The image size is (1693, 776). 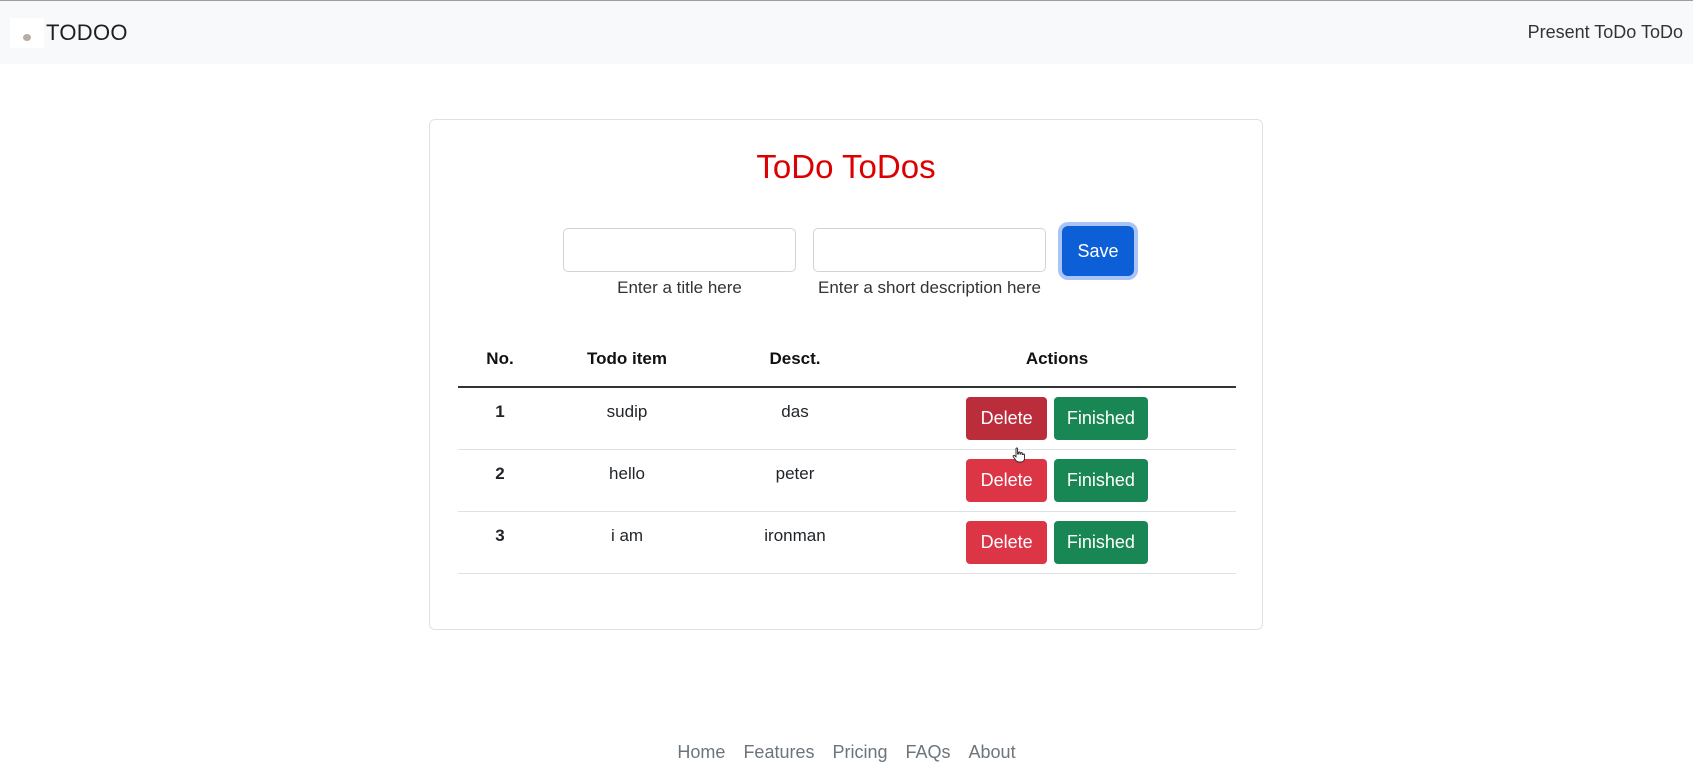 I want to click on header-actions: Actions, so click(x=1057, y=367).